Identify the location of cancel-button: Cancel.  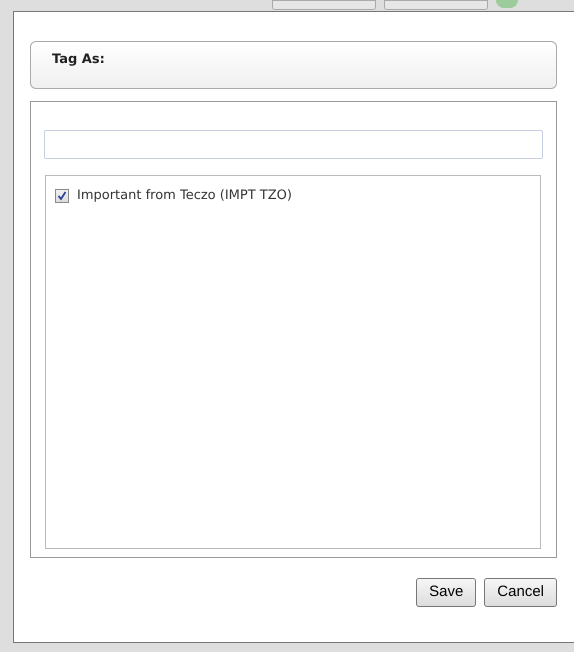
(520, 592).